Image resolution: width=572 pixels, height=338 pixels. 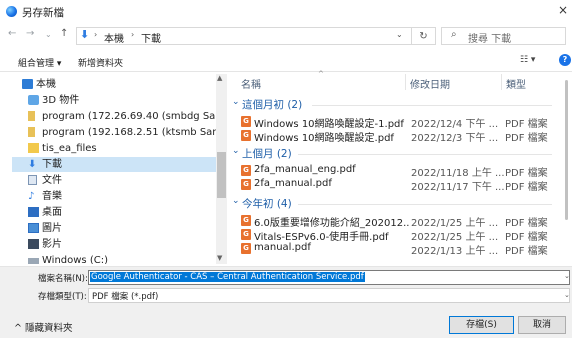 I want to click on breadcrumb-downloads: 下載, so click(x=151, y=37).